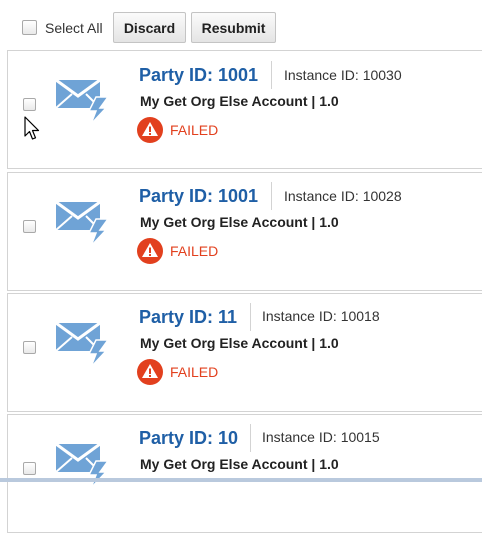 The width and height of the screenshot is (482, 533). I want to click on mouse-cursor-icon, so click(32, 128).